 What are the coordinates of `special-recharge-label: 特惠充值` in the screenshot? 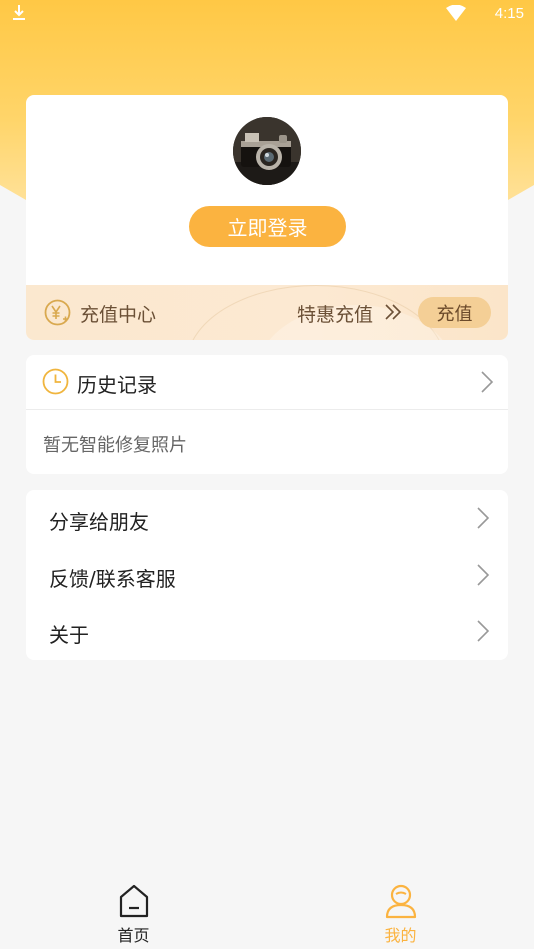 It's located at (335, 313).